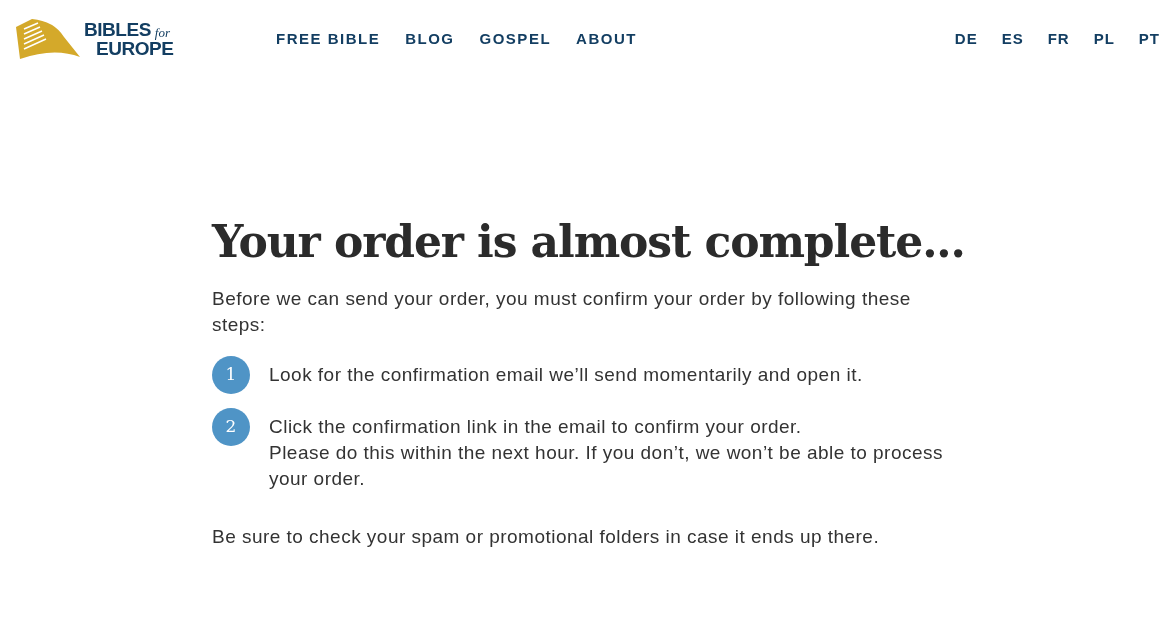 The width and height of the screenshot is (1172, 618). What do you see at coordinates (117, 29) in the screenshot?
I see `logo-text: BIBLES` at bounding box center [117, 29].